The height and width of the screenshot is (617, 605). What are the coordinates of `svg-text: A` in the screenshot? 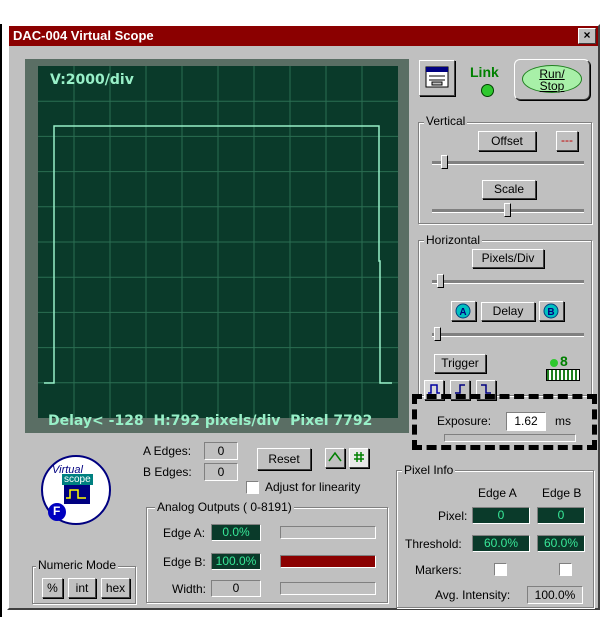 It's located at (462, 312).